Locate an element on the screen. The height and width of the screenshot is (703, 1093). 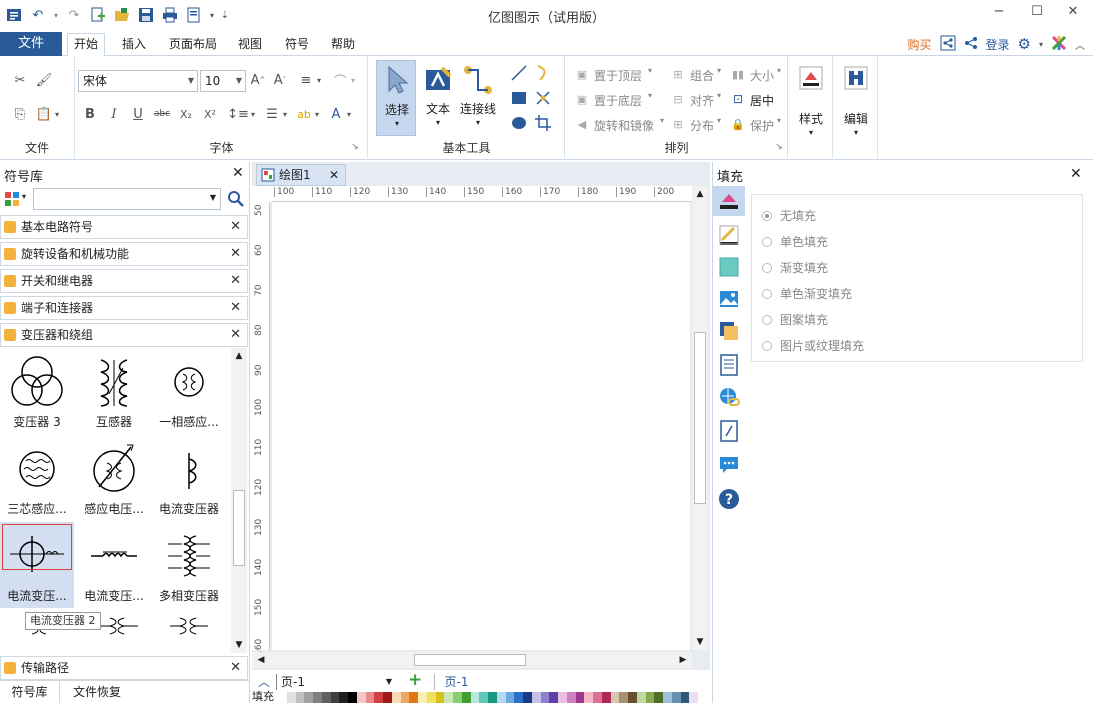
hyperlink-globe-icon is located at coordinates (729, 397).